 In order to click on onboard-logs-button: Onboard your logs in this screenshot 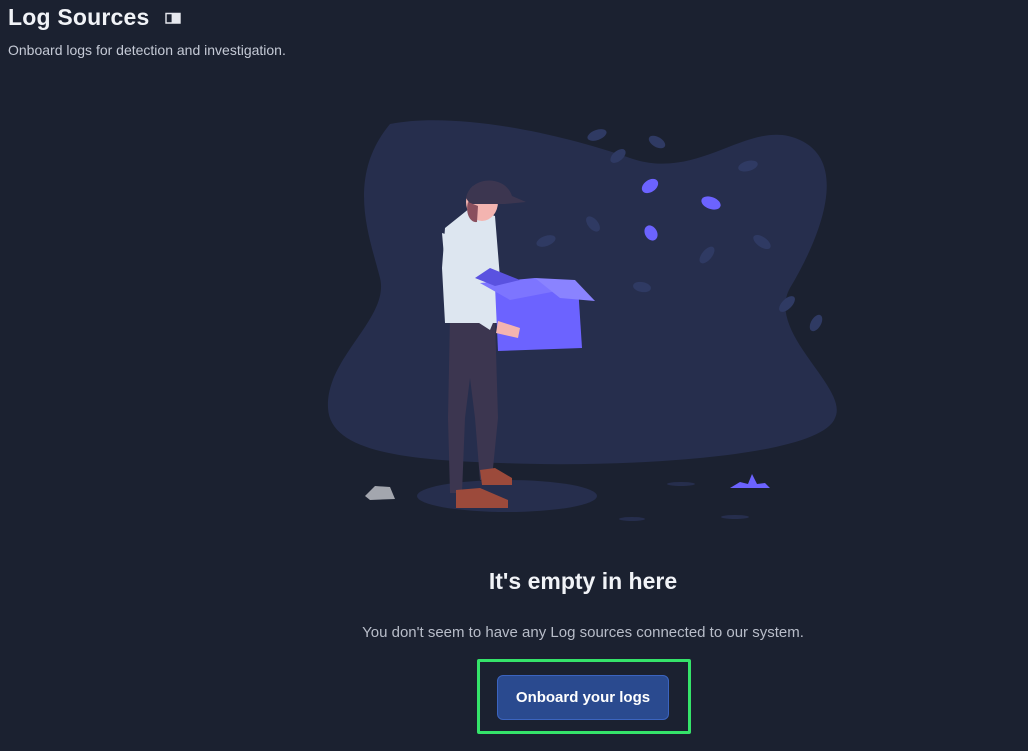, I will do `click(583, 697)`.